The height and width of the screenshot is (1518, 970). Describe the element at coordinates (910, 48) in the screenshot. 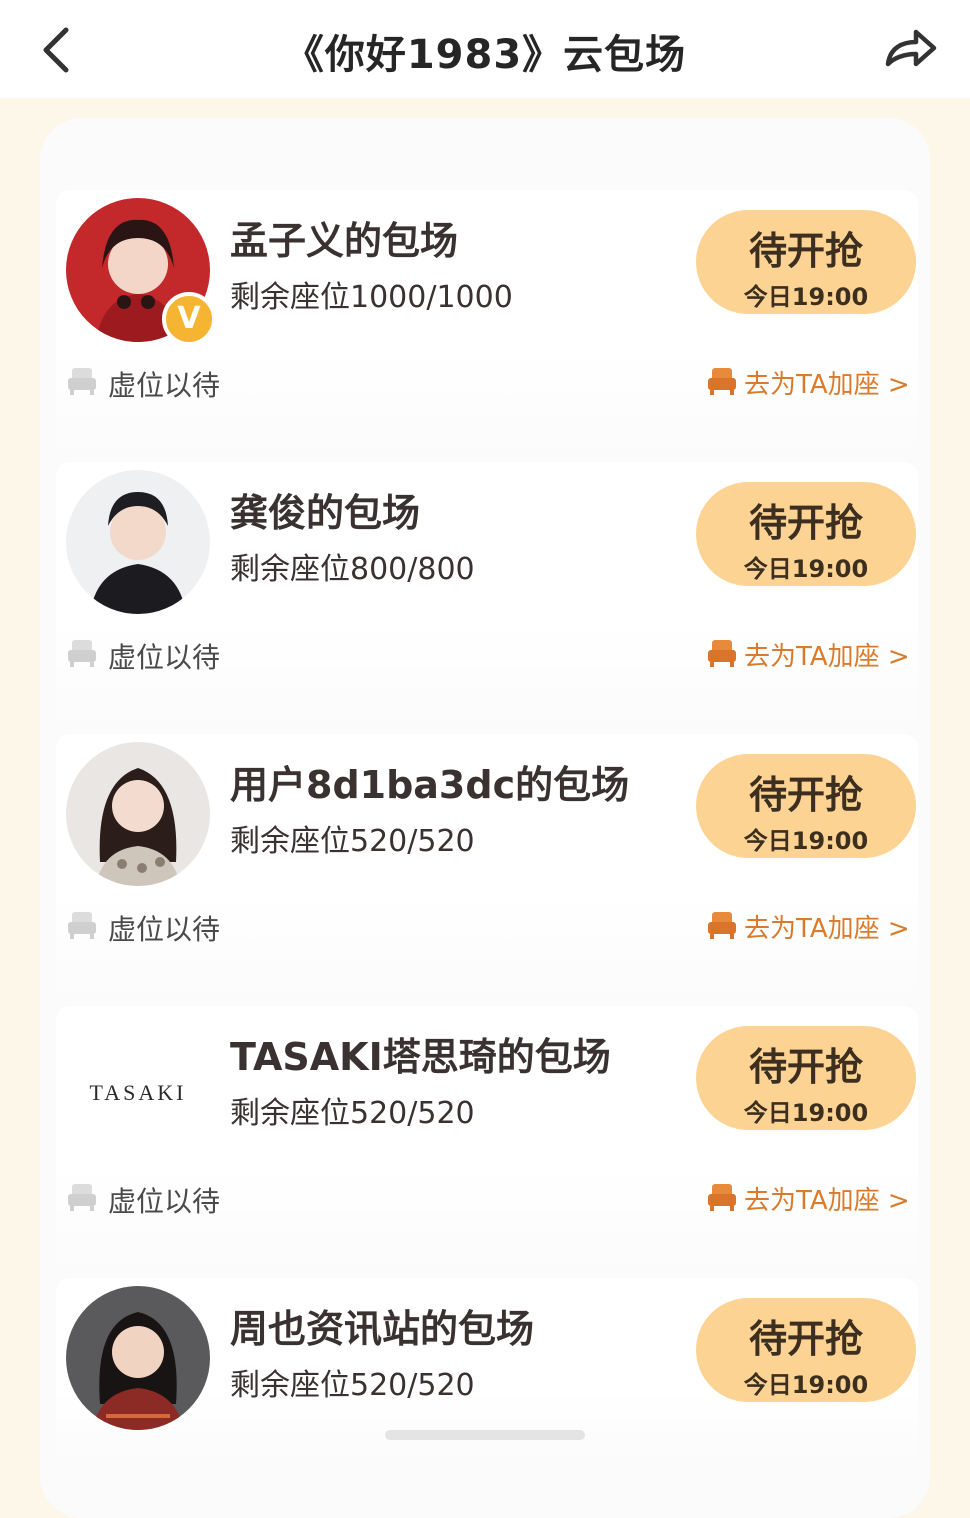

I see `share-arrow-icon` at that location.